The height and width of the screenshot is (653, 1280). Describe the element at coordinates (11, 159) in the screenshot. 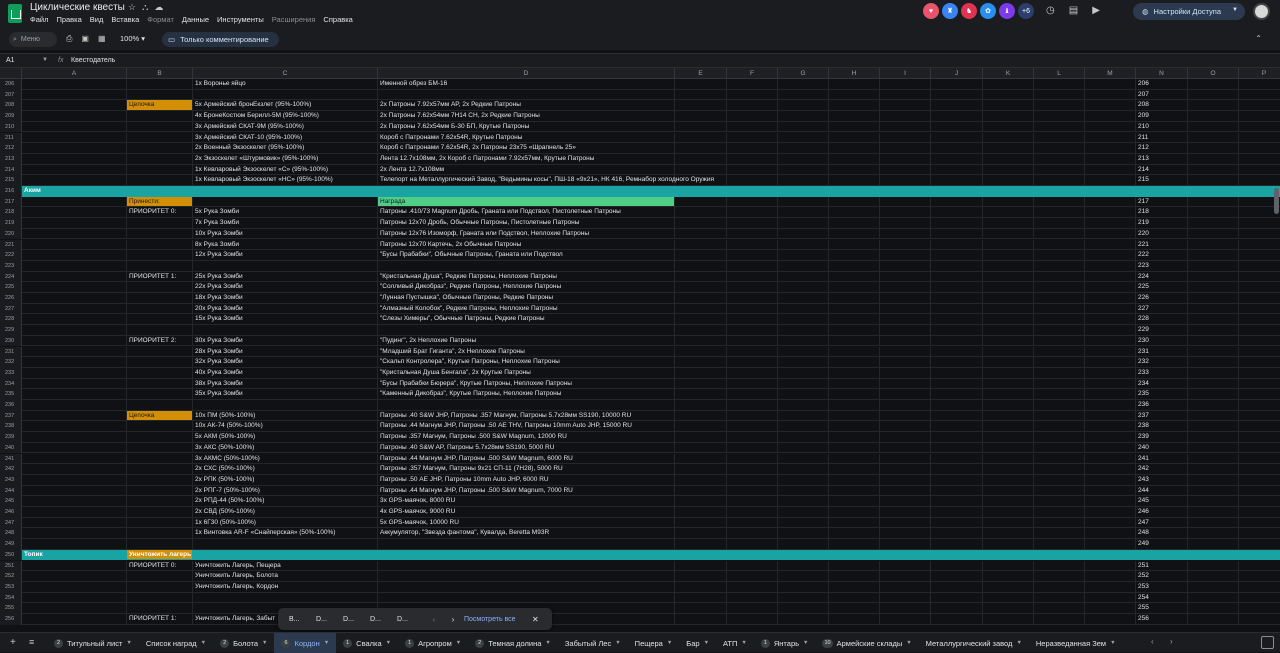

I see `row-number: 213` at that location.